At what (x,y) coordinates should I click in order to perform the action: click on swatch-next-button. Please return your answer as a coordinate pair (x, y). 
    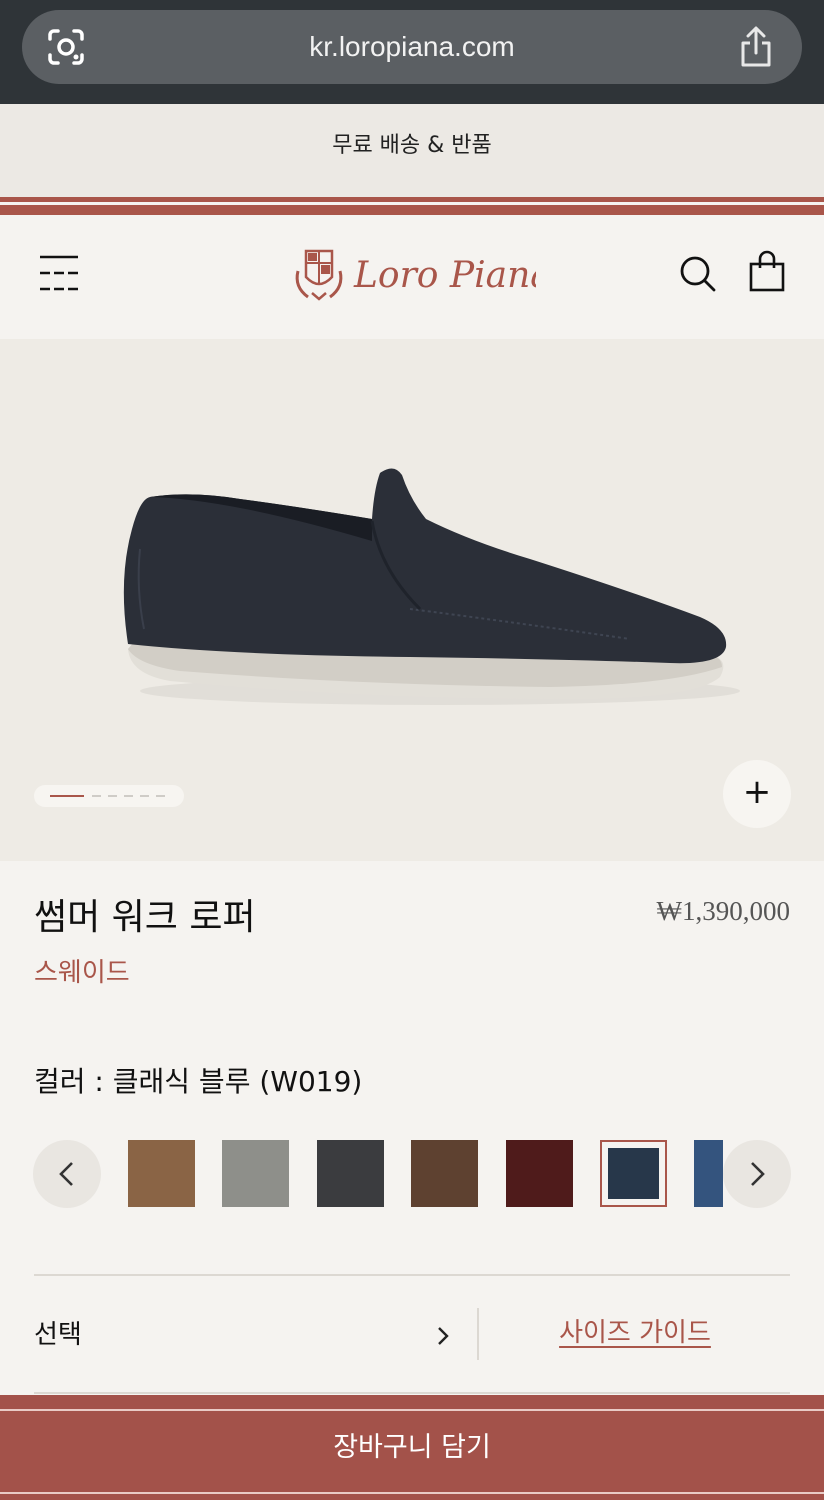
    Looking at the image, I should click on (757, 1174).